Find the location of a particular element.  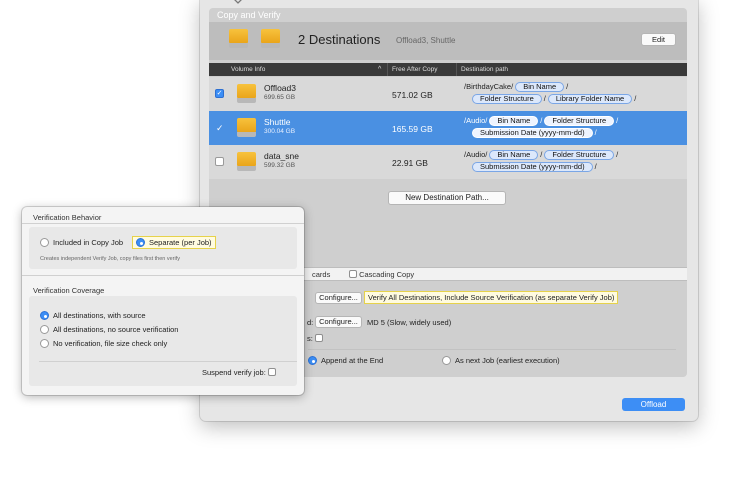

behavior-title: Verification Behavior is located at coordinates (67, 217).